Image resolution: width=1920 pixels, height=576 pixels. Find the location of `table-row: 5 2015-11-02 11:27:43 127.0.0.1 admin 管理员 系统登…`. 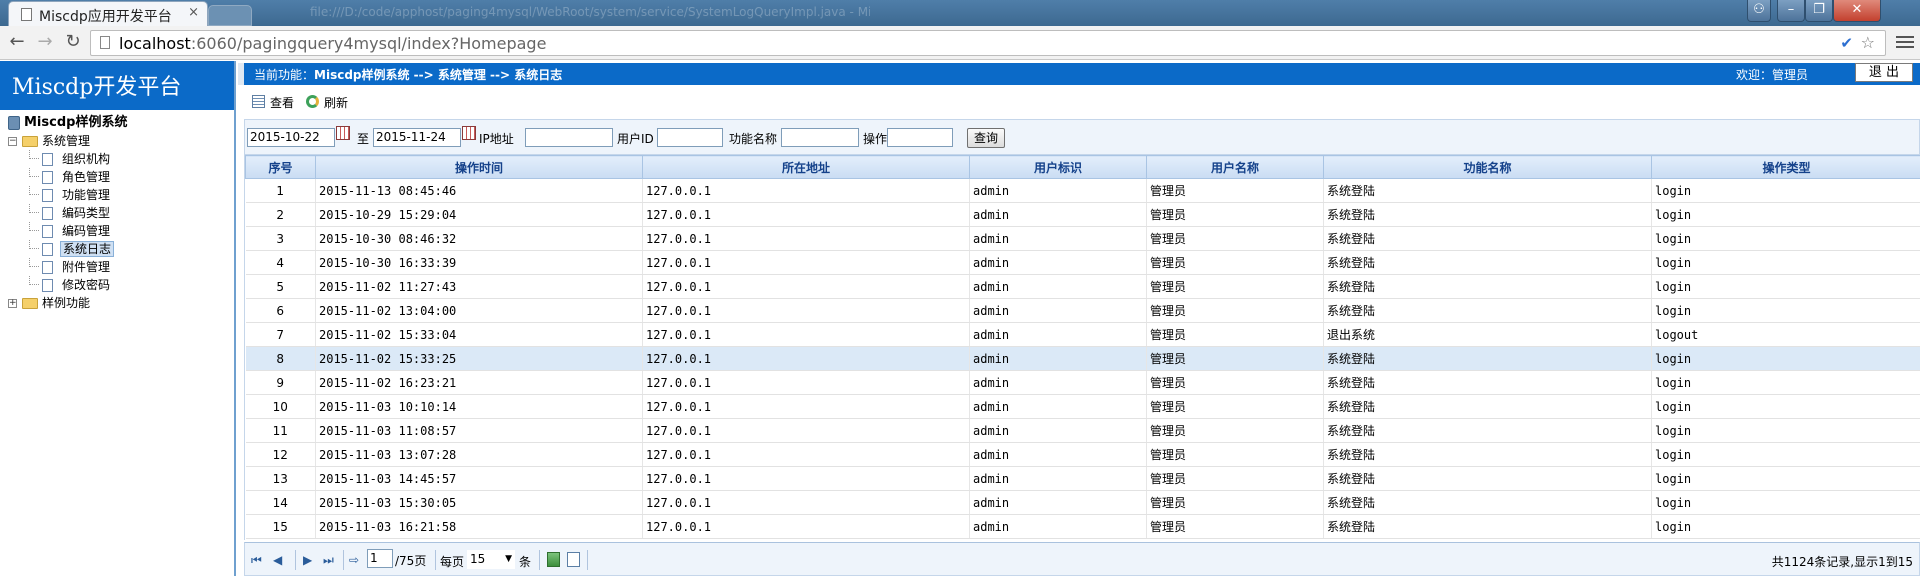

table-row: 5 2015-11-02 11:27:43 127.0.0.1 admin 管理员 系统登… is located at coordinates (1082, 286).